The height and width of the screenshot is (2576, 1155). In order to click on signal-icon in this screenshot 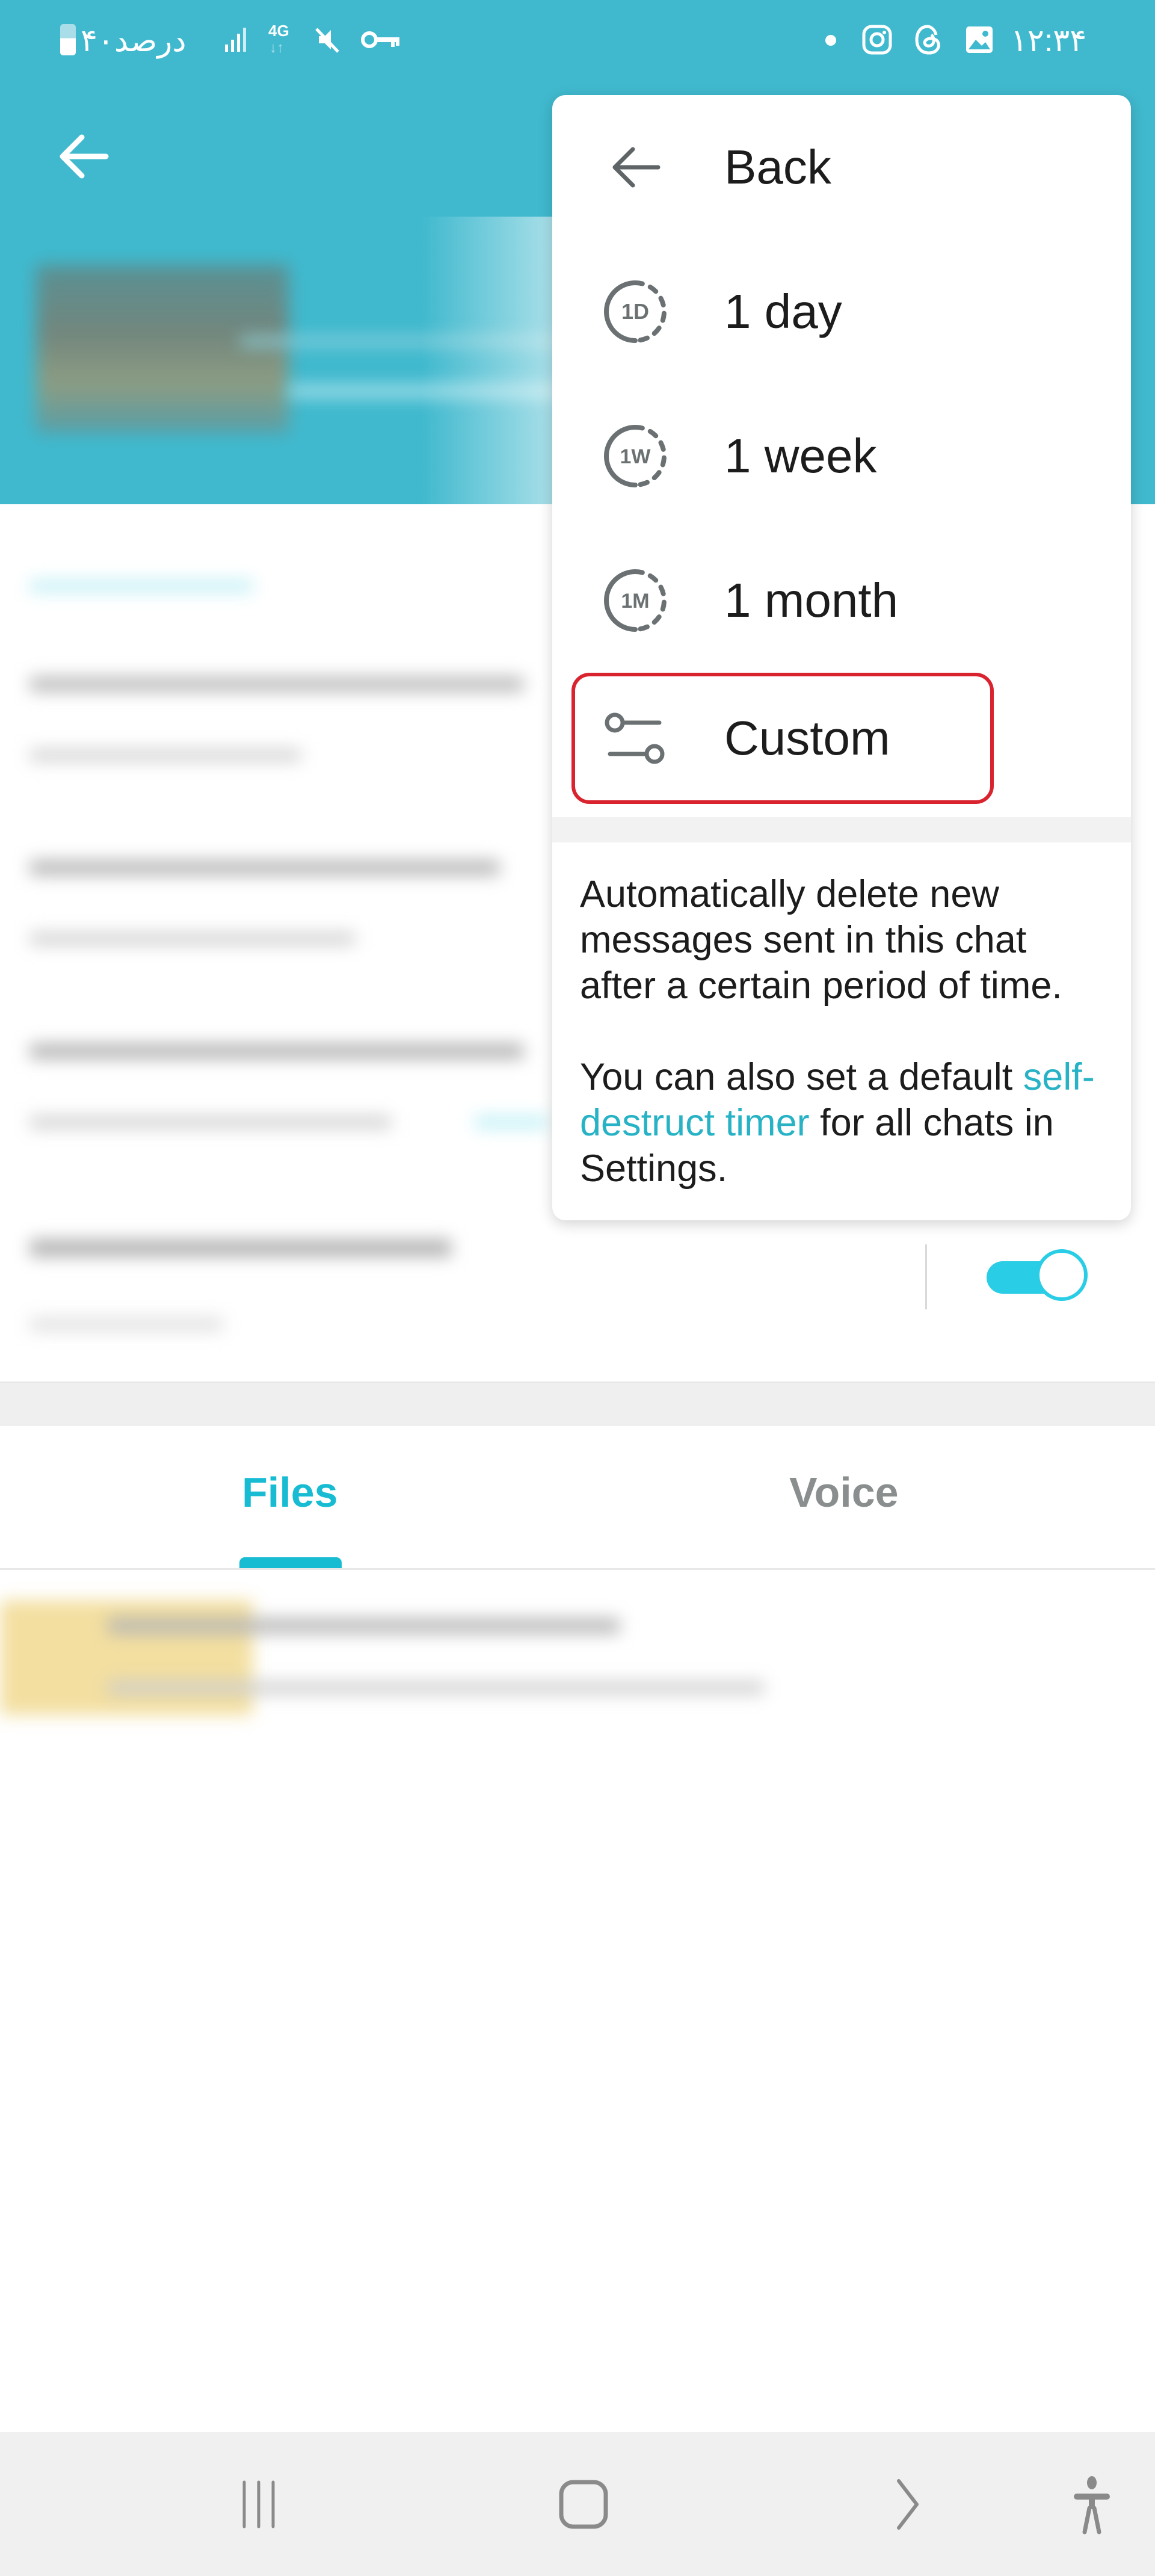, I will do `click(238, 39)`.